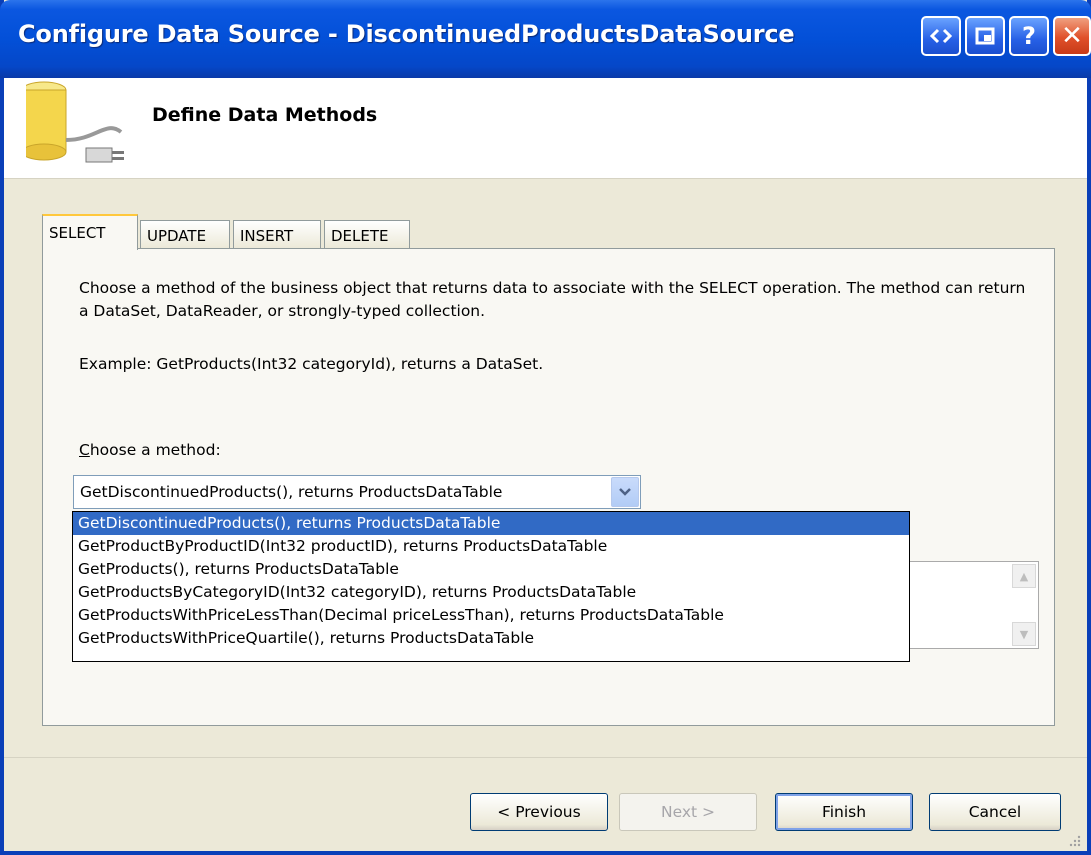  I want to click on database-connection-icon, so click(75, 122).